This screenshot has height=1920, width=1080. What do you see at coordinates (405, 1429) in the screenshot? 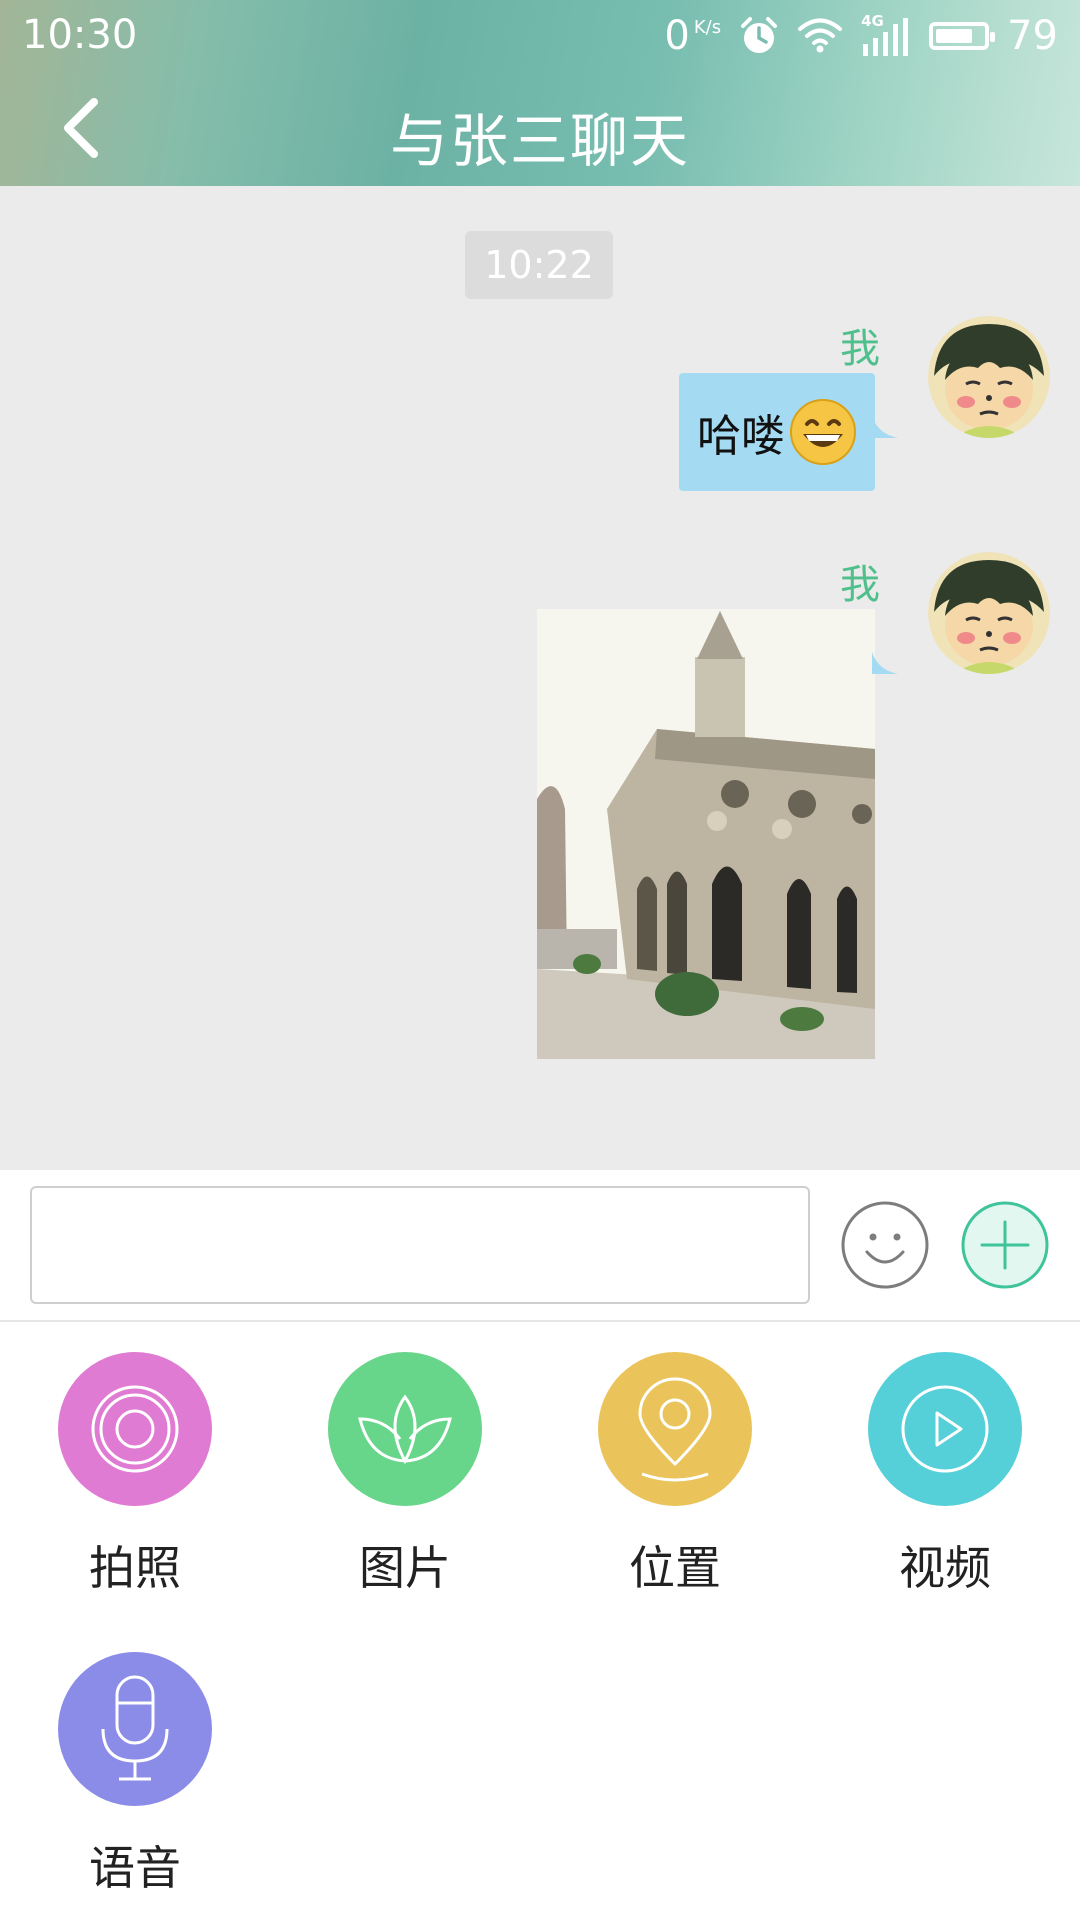
I see `lotus-icon` at bounding box center [405, 1429].